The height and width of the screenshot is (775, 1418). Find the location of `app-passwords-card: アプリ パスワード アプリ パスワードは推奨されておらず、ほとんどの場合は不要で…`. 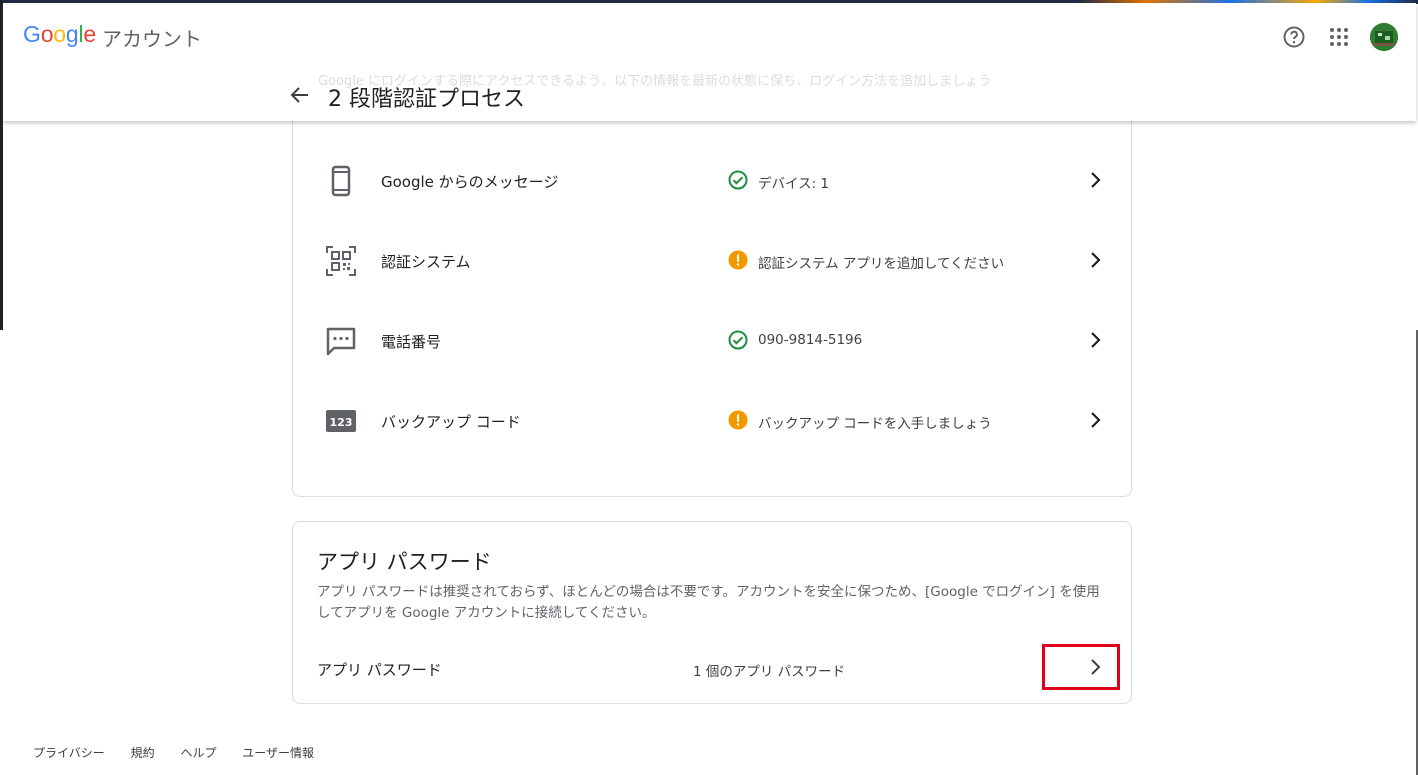

app-passwords-card: アプリ パスワード アプリ パスワードは推奨されておらず、ほとんどの場合は不要で… is located at coordinates (712, 612).